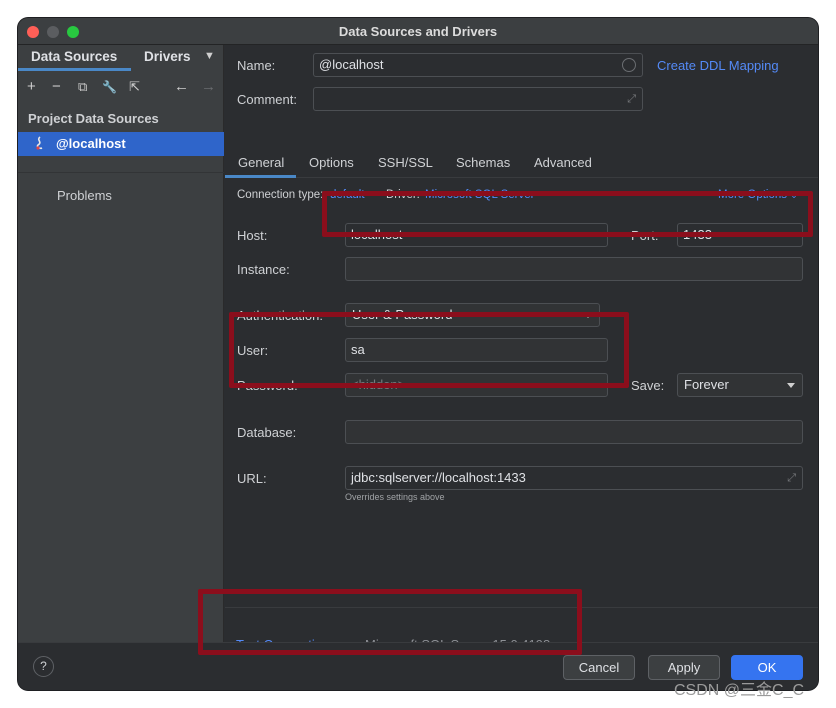 The width and height of the screenshot is (836, 708). Describe the element at coordinates (483, 162) in the screenshot. I see `tab-schemas: Schemas` at that location.